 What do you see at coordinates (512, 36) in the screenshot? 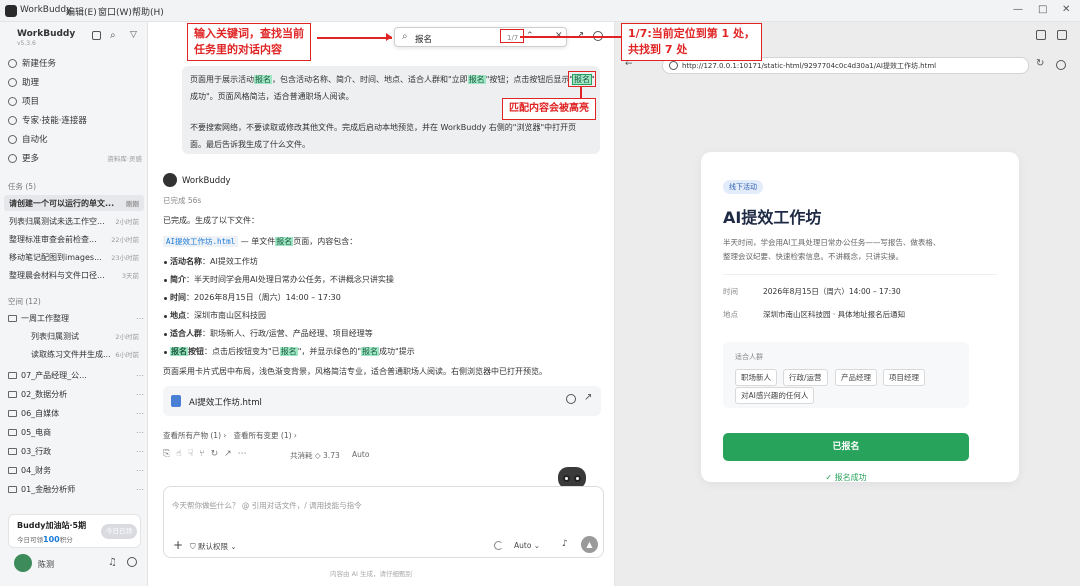
I see `annotation-highlight-box` at bounding box center [512, 36].